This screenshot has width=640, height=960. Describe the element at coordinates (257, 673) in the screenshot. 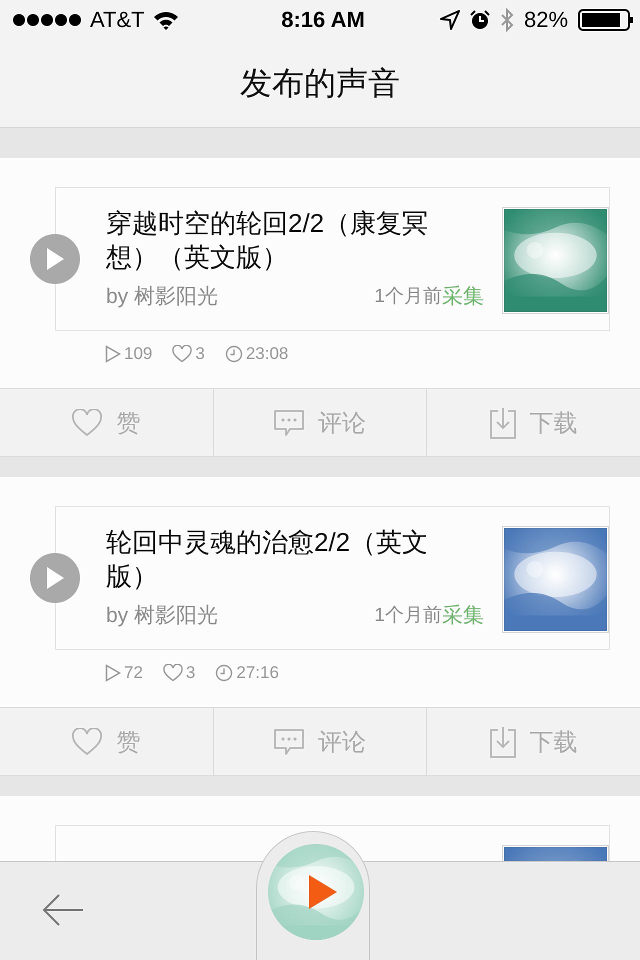

I see `duration: 27:16` at that location.